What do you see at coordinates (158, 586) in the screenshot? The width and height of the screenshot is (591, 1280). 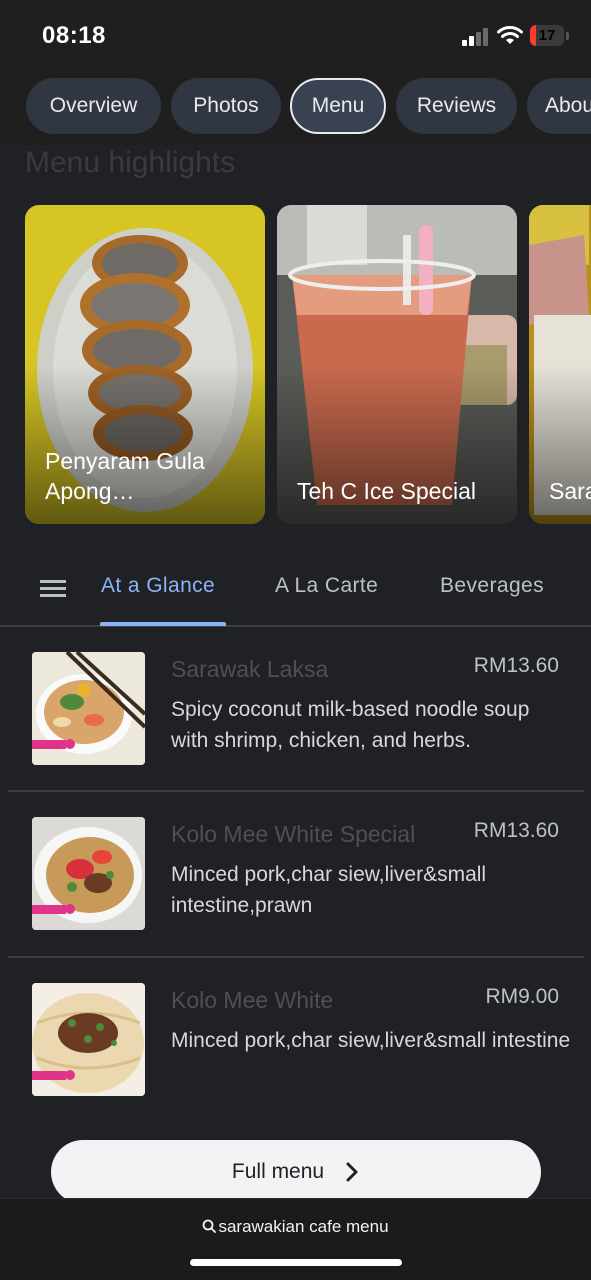 I see `tab-at-a-glance: At a Glance` at bounding box center [158, 586].